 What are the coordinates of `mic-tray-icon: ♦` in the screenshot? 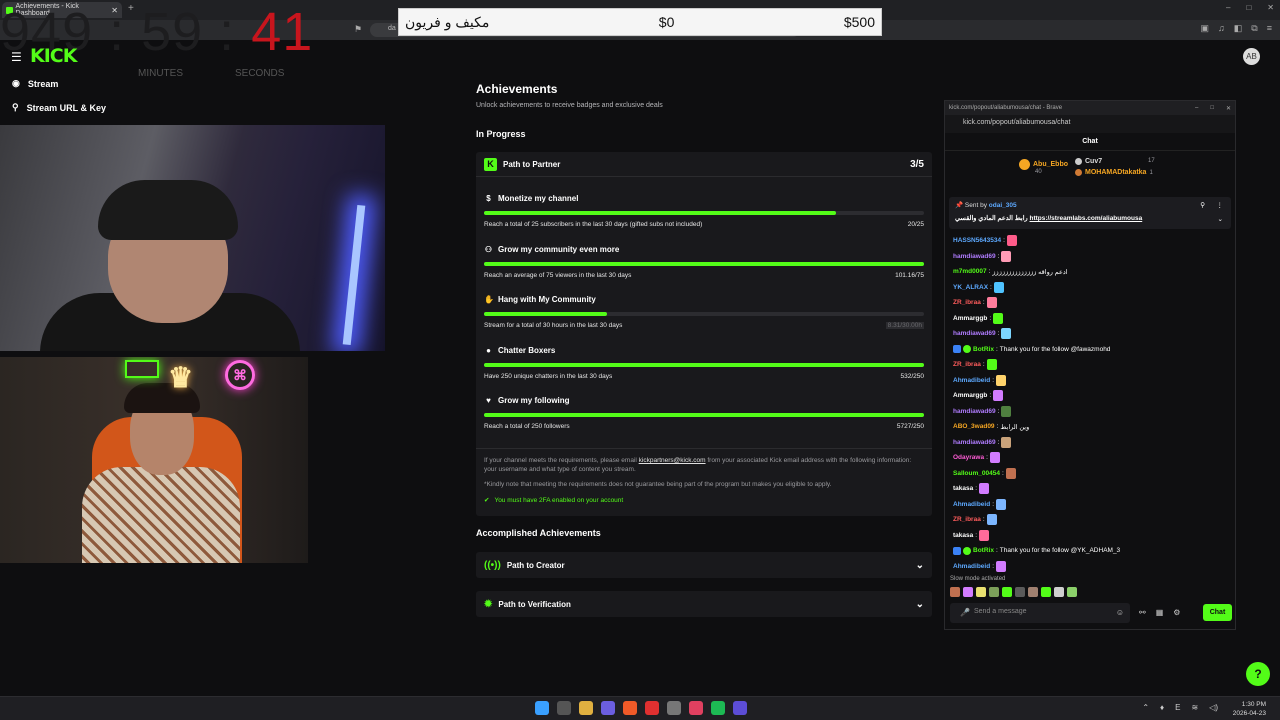 It's located at (1162, 707).